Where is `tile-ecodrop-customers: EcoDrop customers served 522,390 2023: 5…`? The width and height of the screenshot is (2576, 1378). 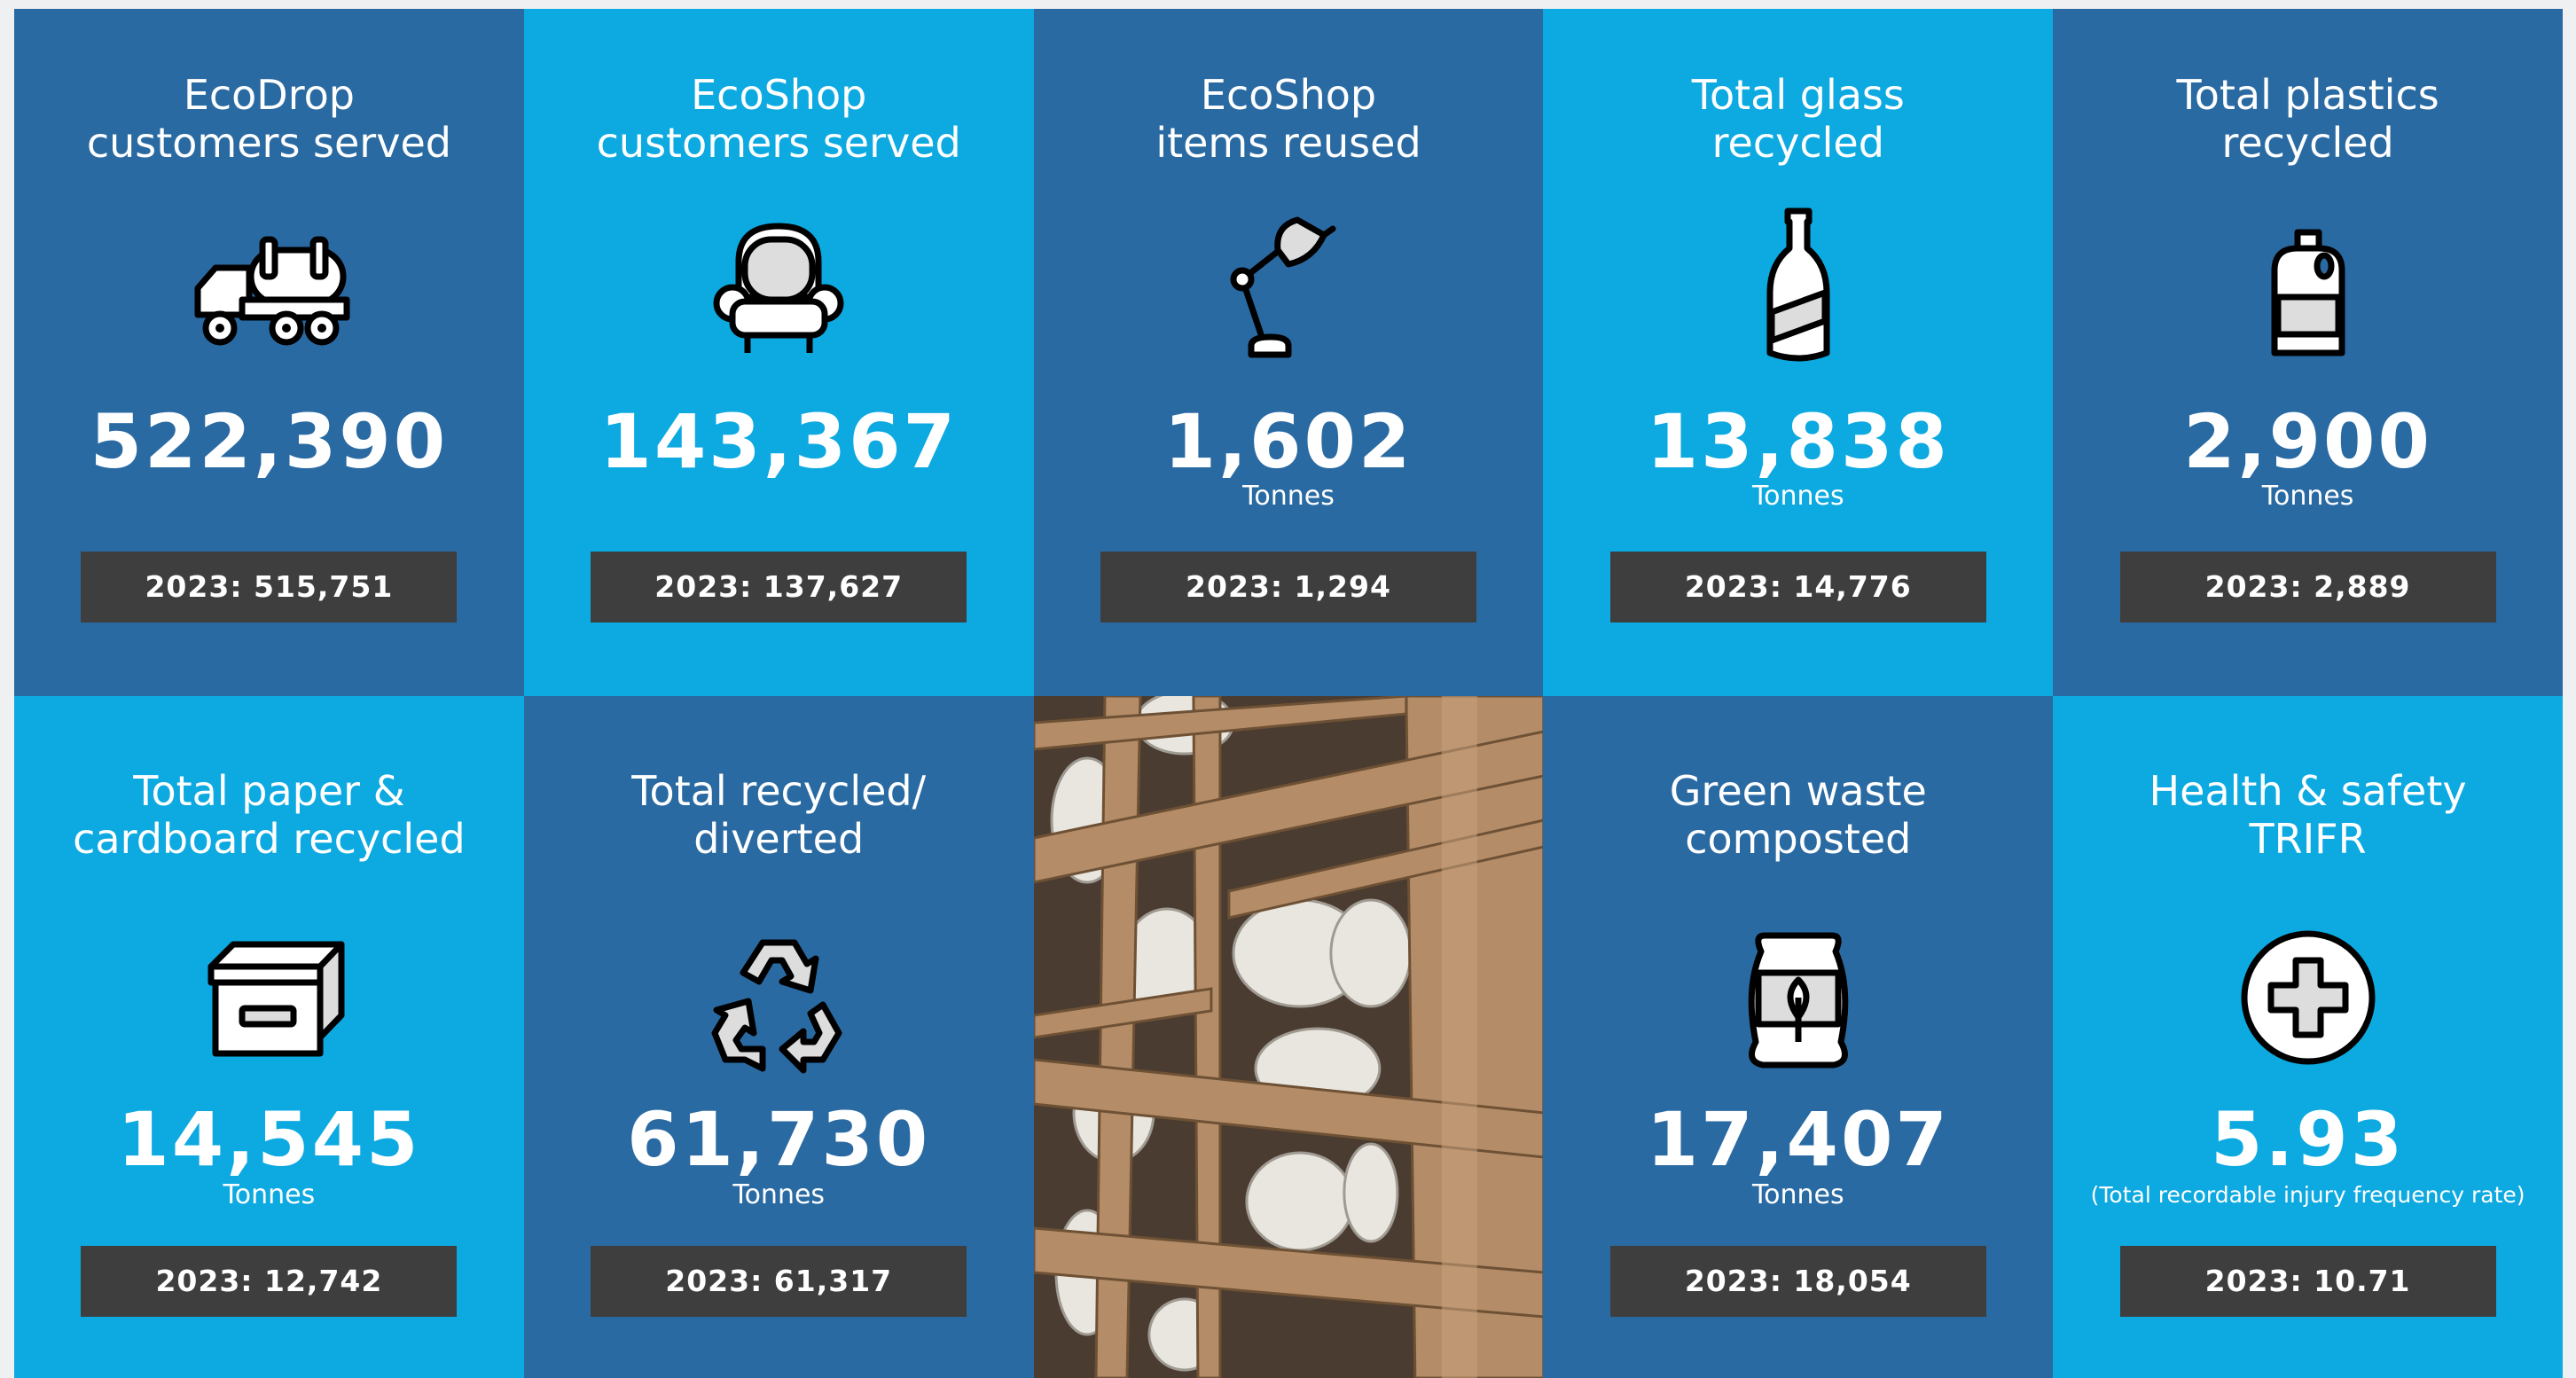 tile-ecodrop-customers: EcoDrop customers served 522,390 2023: 5… is located at coordinates (269, 353).